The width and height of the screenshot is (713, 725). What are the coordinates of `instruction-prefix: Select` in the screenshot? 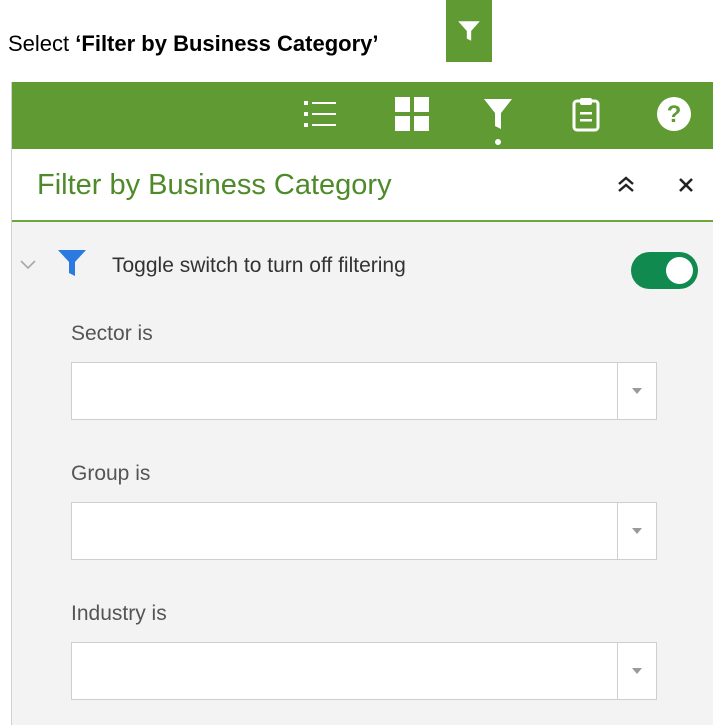 It's located at (39, 43).